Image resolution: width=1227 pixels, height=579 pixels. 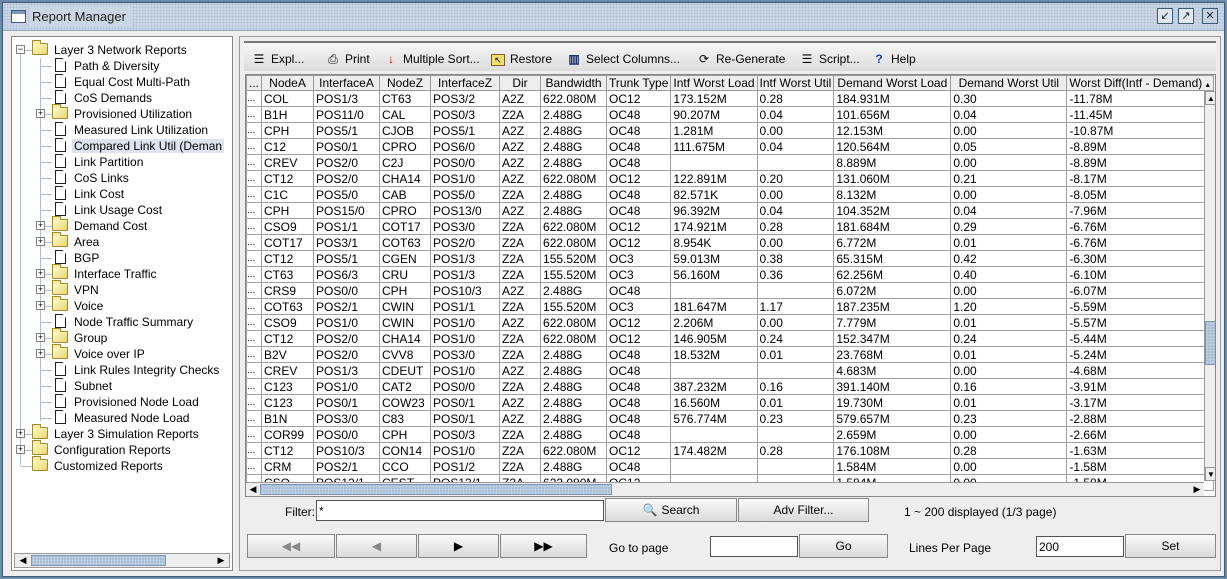 I want to click on column-header: InterfaceZ, so click(x=465, y=83).